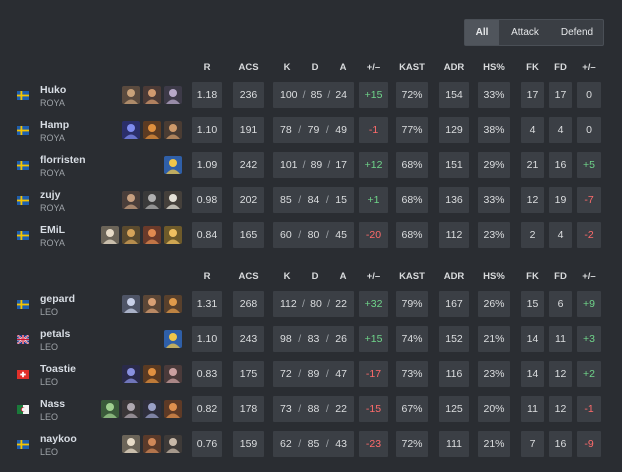 This screenshot has height=472, width=622. What do you see at coordinates (131, 409) in the screenshot?
I see `agent-v-icon` at bounding box center [131, 409].